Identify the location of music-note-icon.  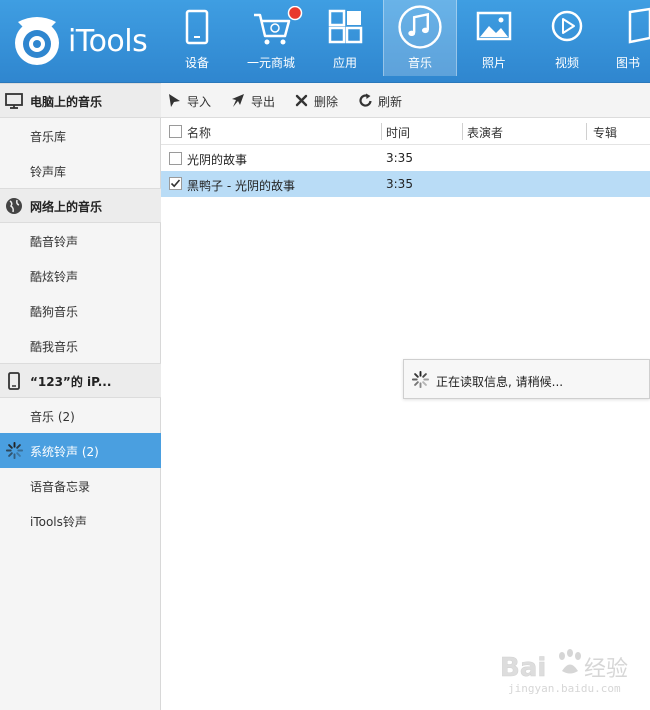
(420, 27).